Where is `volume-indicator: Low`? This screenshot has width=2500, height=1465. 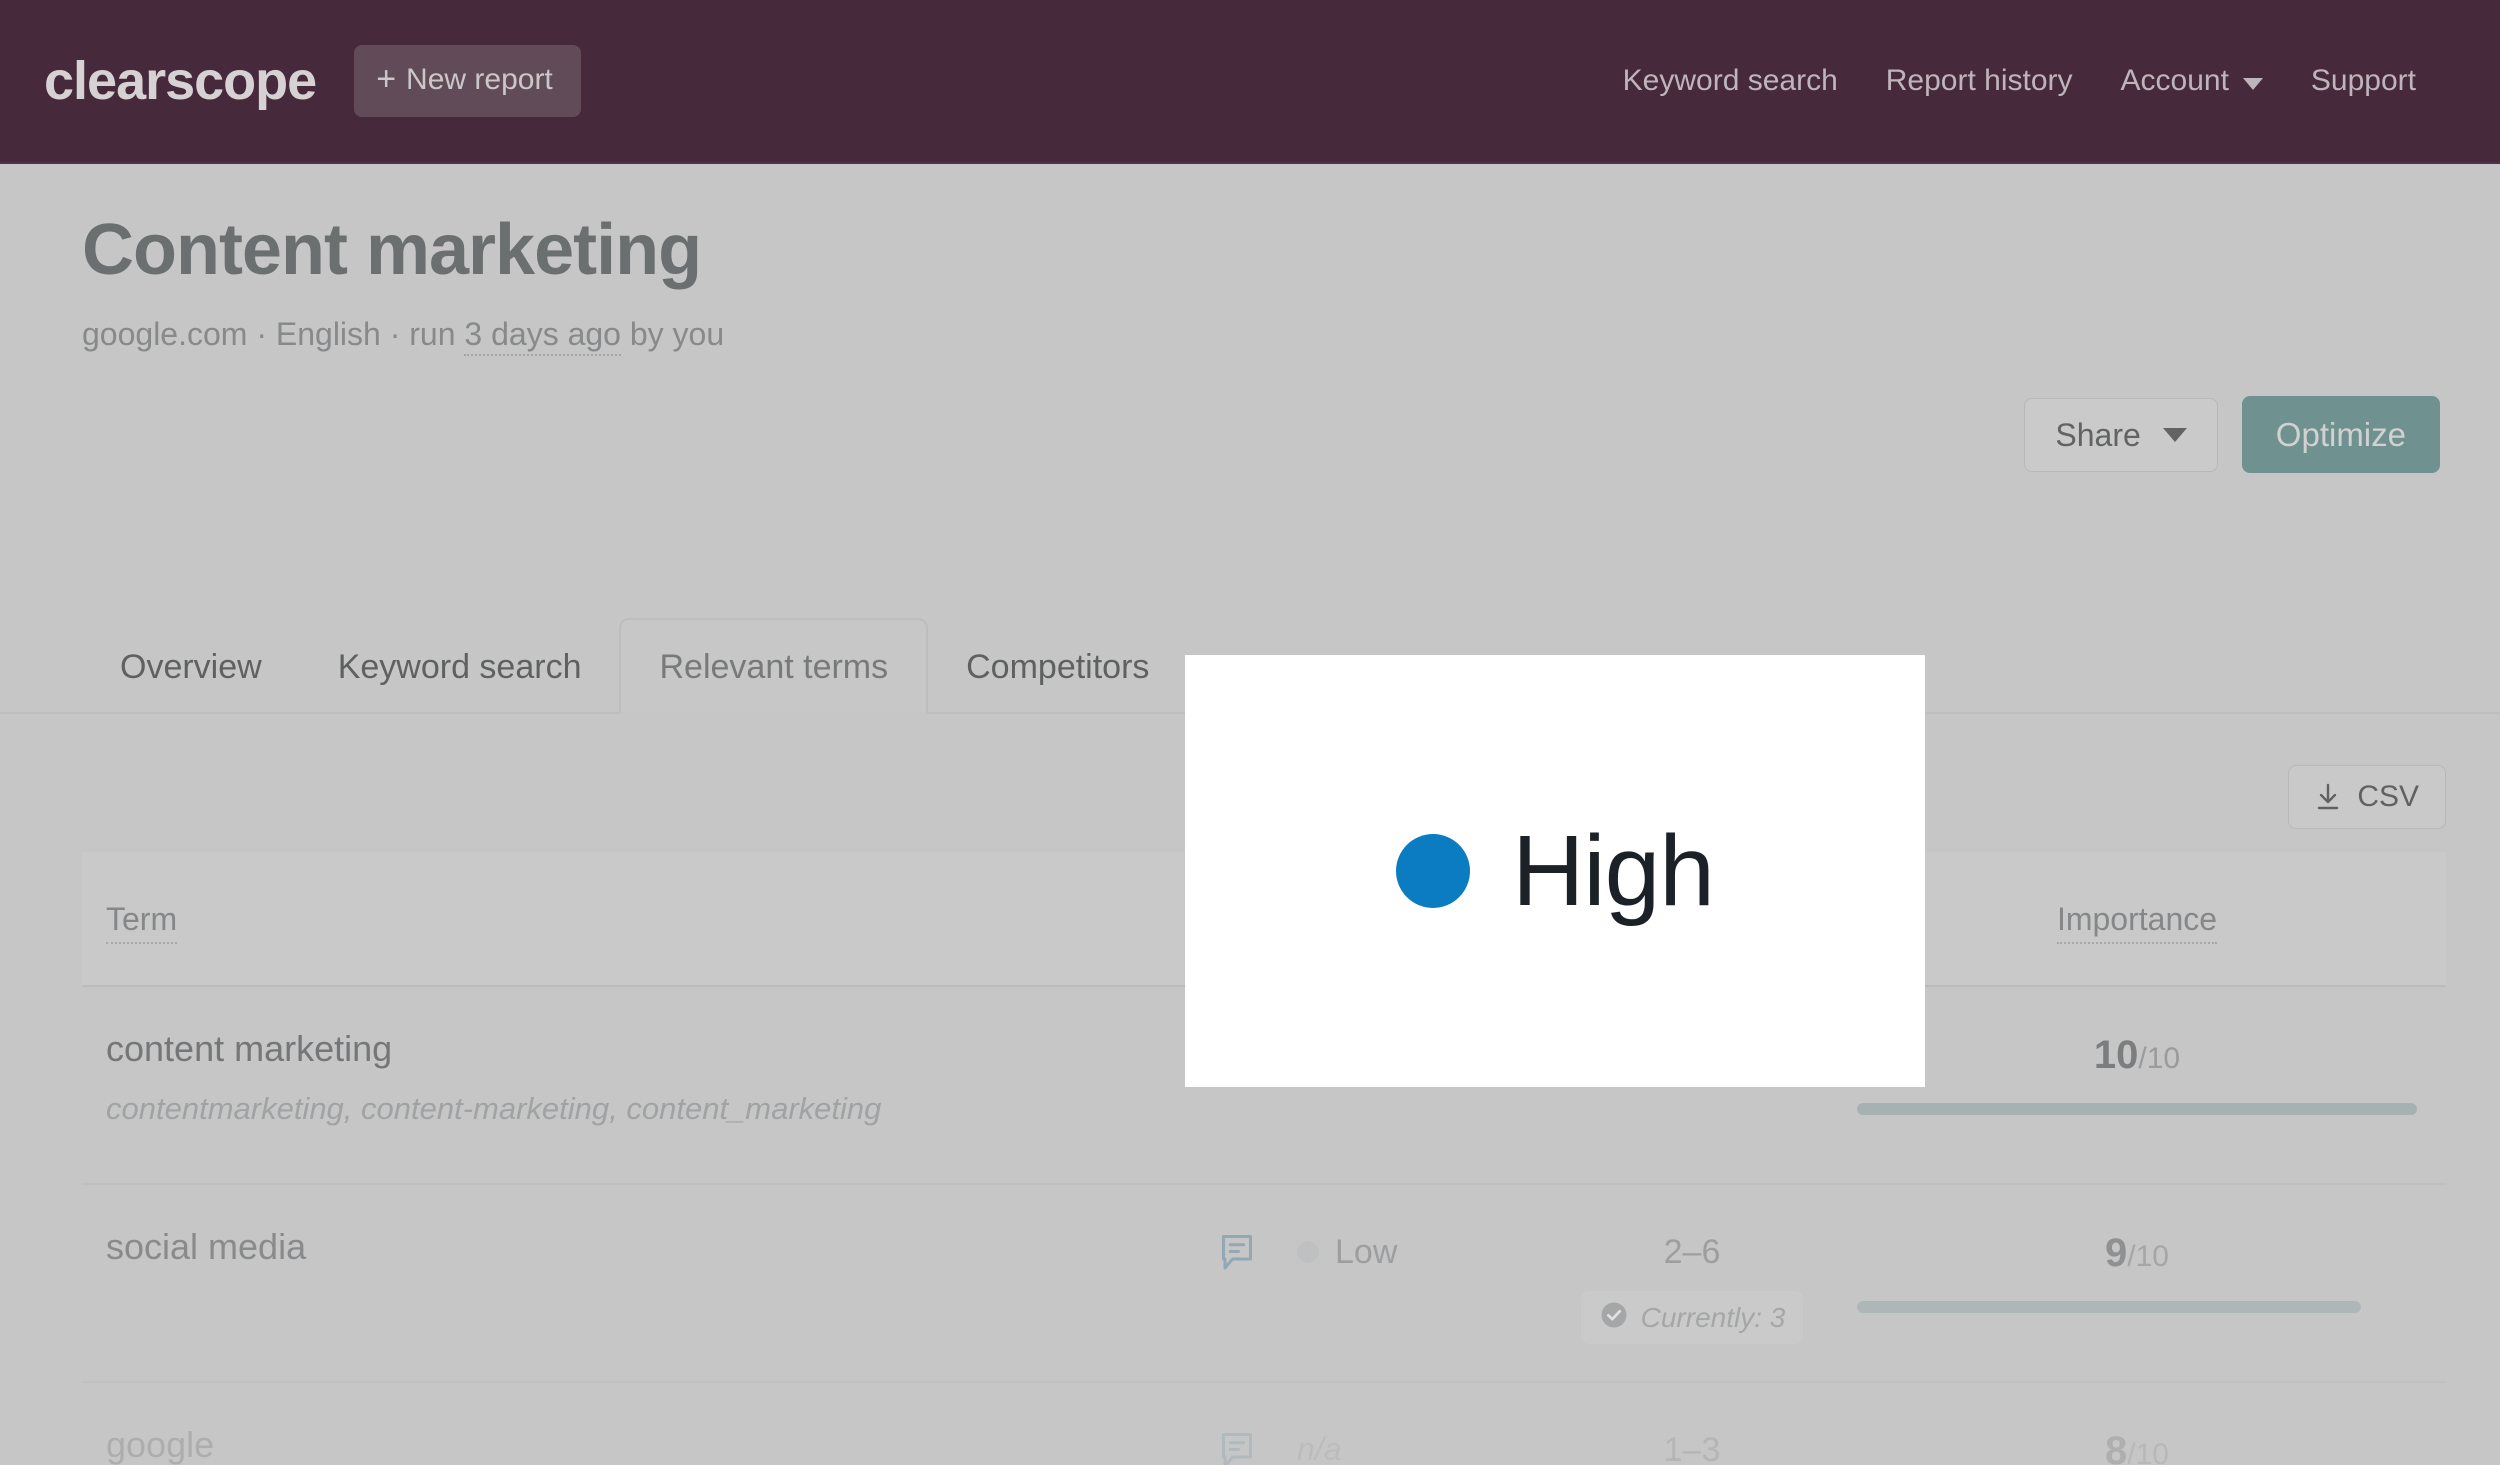
volume-indicator: Low is located at coordinates (1412, 1249).